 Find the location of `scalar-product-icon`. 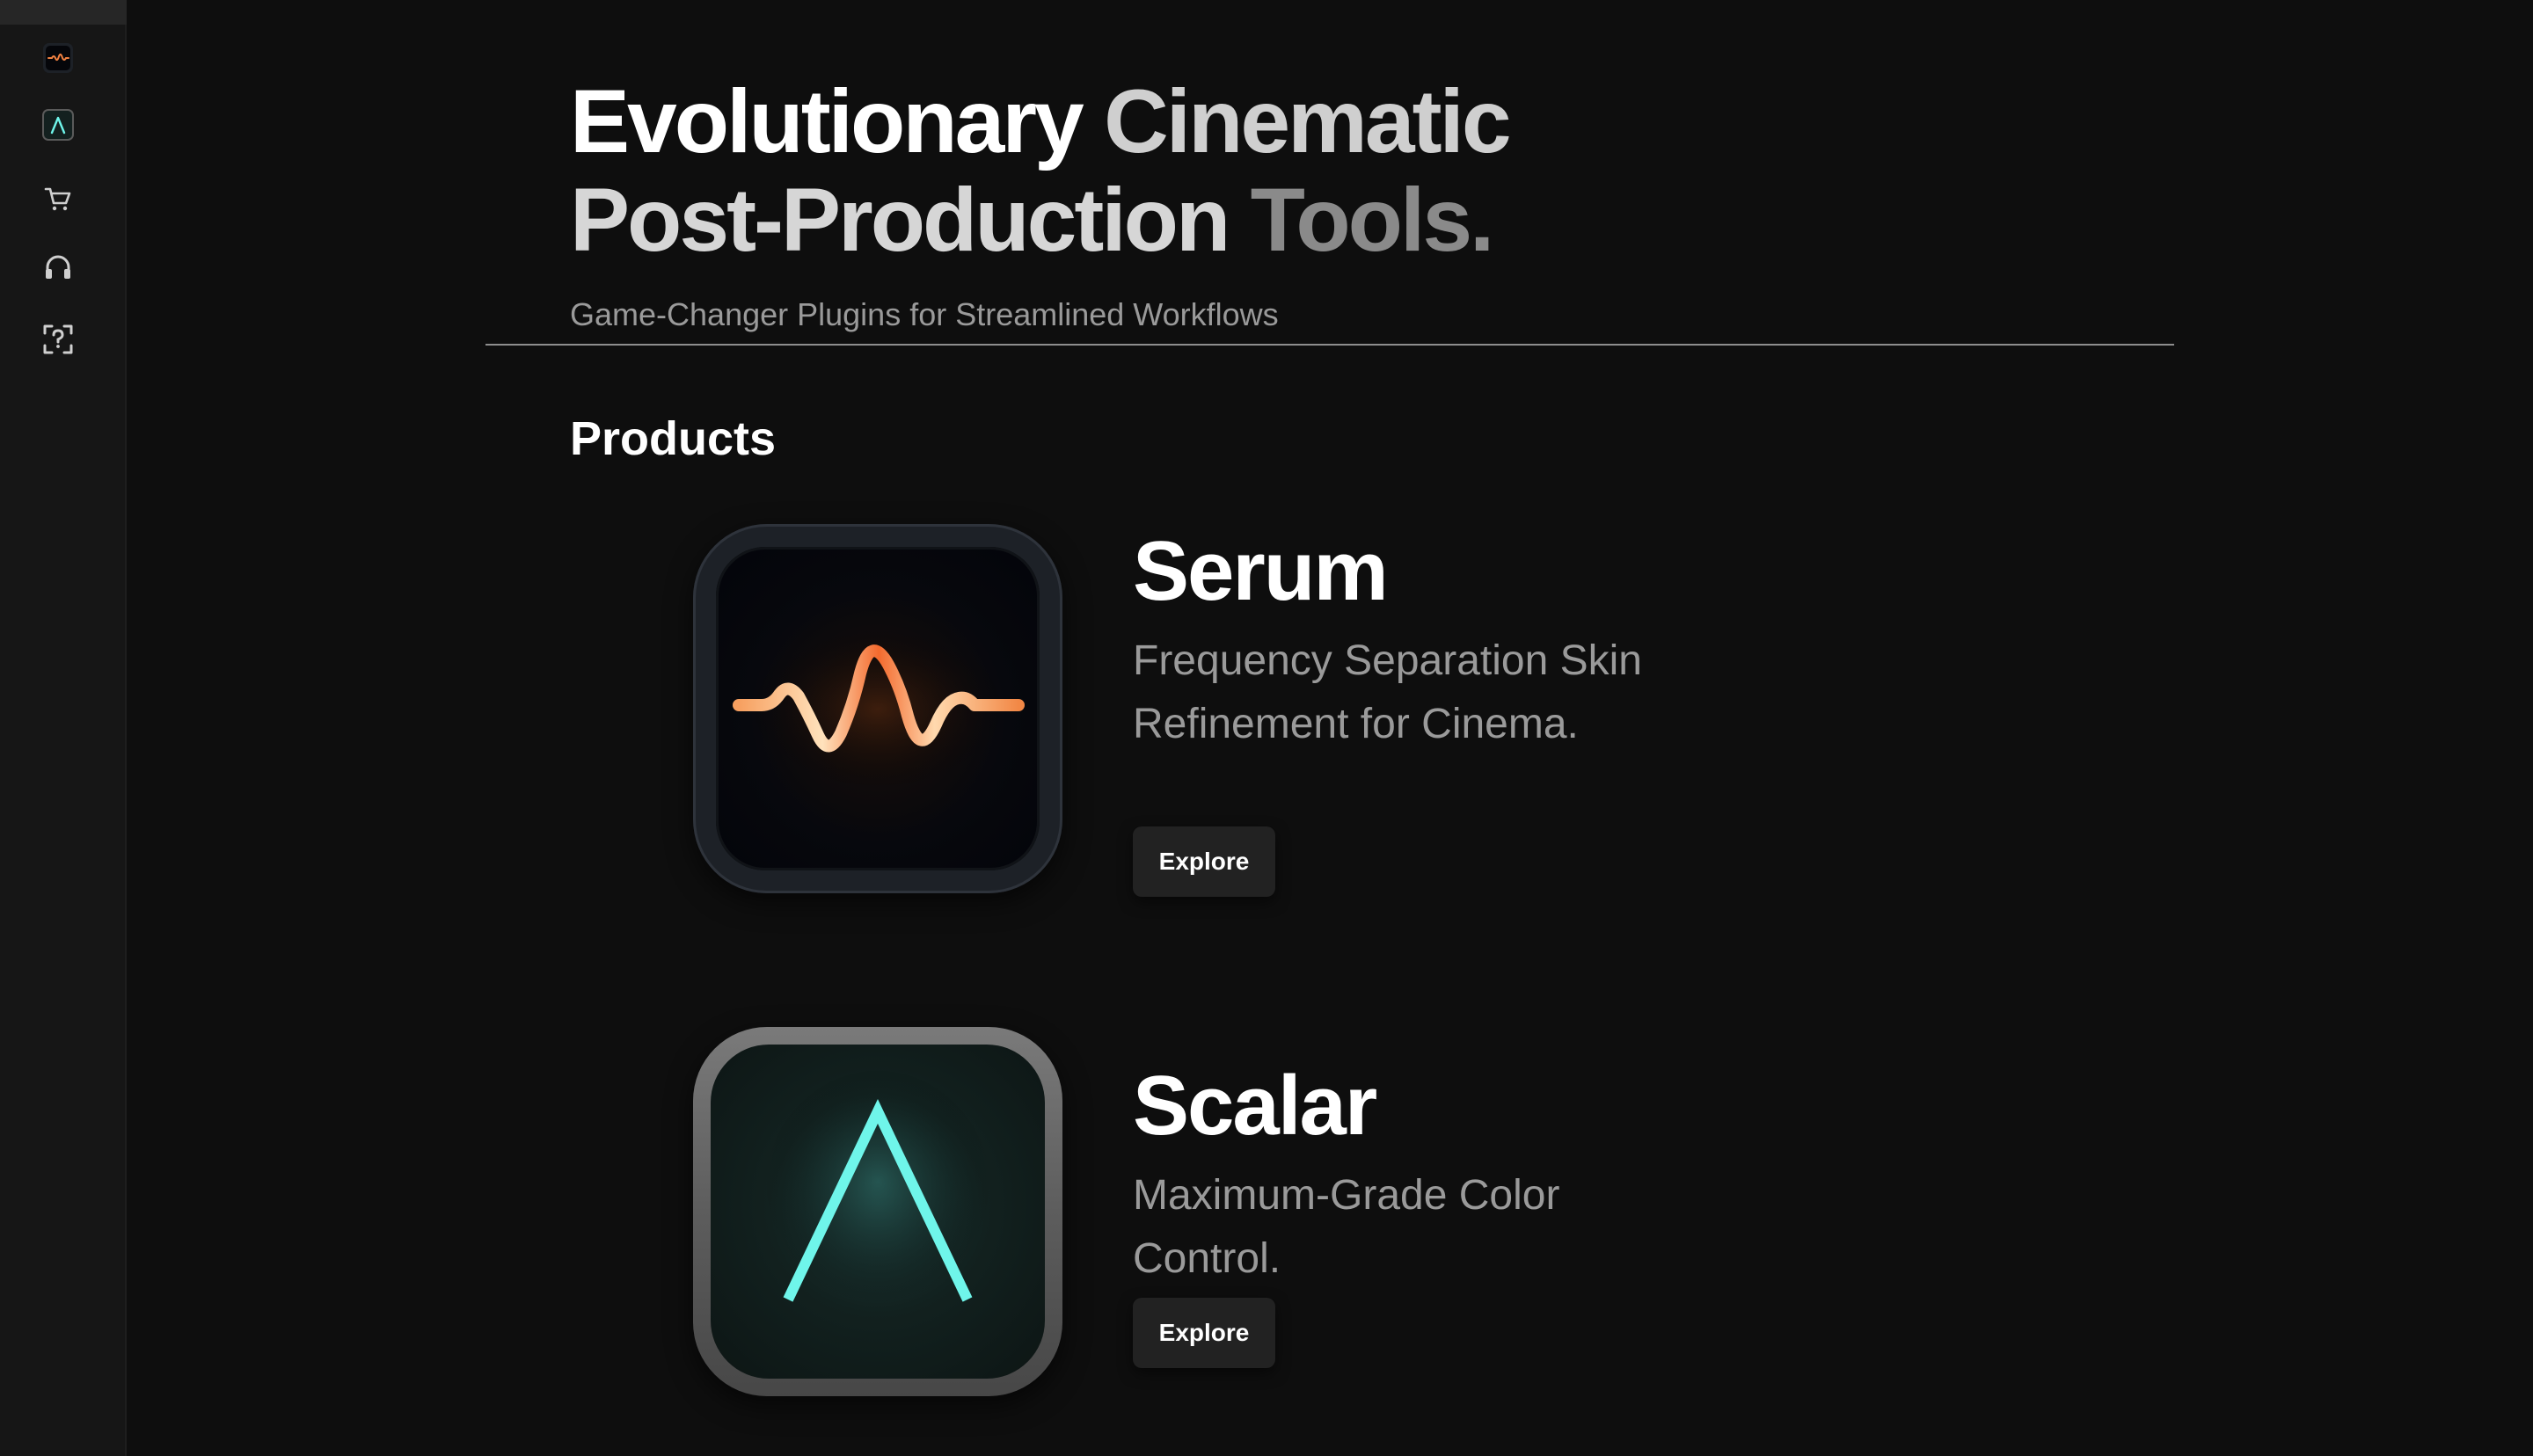

scalar-product-icon is located at coordinates (878, 1211).